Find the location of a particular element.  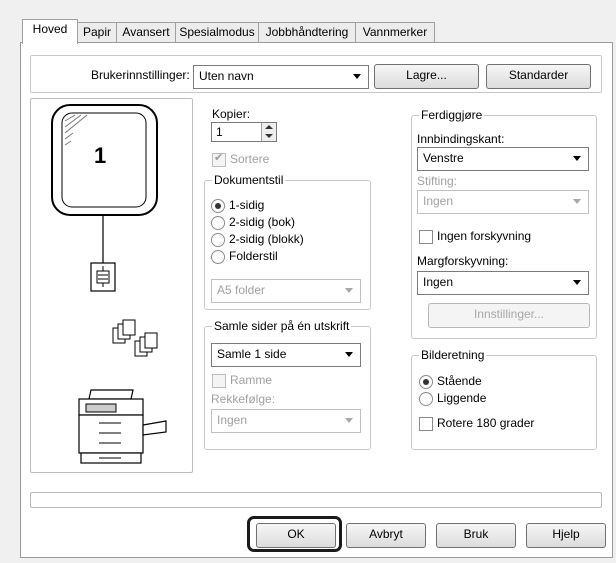

user-settings-value: Uten navn is located at coordinates (226, 76).